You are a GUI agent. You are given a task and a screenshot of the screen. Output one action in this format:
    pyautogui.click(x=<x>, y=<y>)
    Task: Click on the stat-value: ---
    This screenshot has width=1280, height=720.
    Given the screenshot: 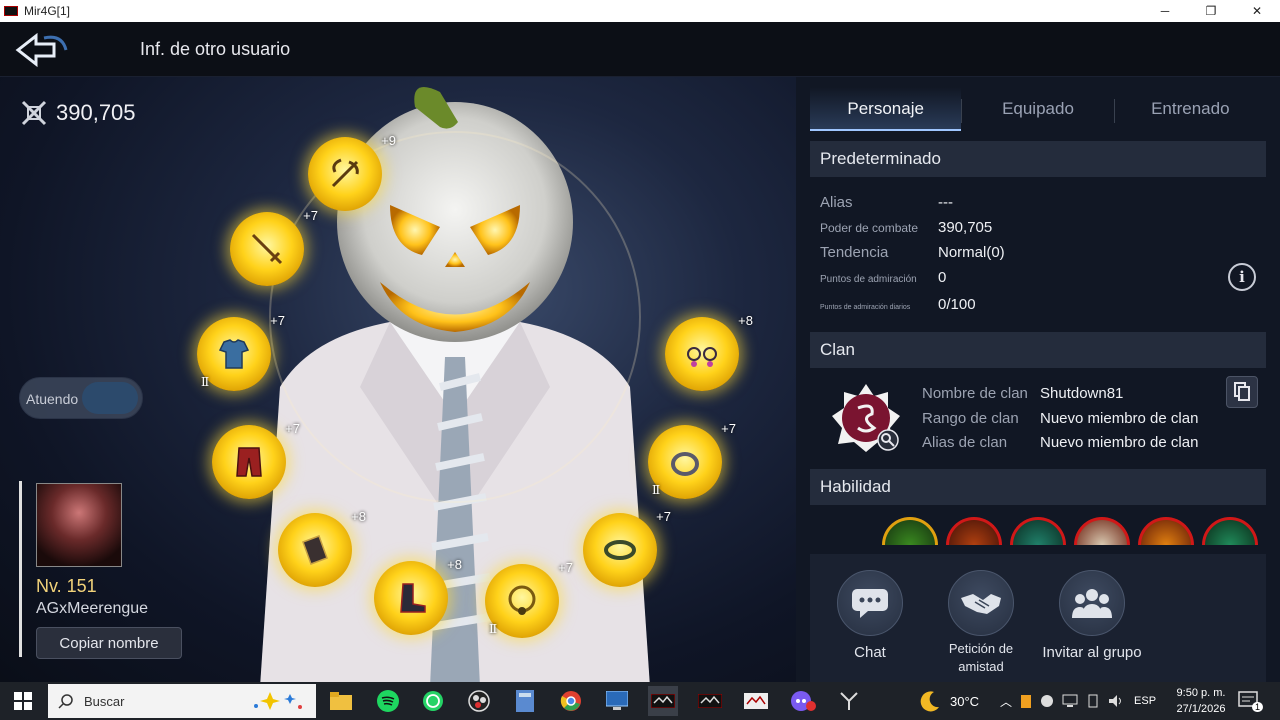 What is the action you would take?
    pyautogui.click(x=945, y=202)
    